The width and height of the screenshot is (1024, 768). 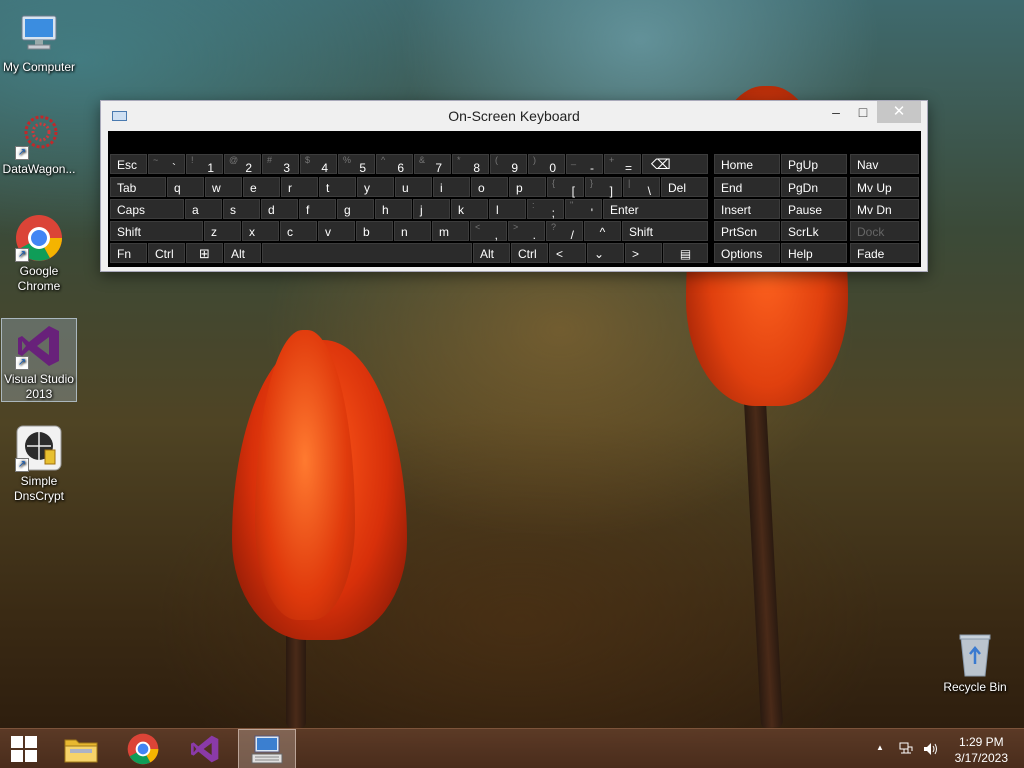 What do you see at coordinates (299, 187) in the screenshot?
I see `key-r: r` at bounding box center [299, 187].